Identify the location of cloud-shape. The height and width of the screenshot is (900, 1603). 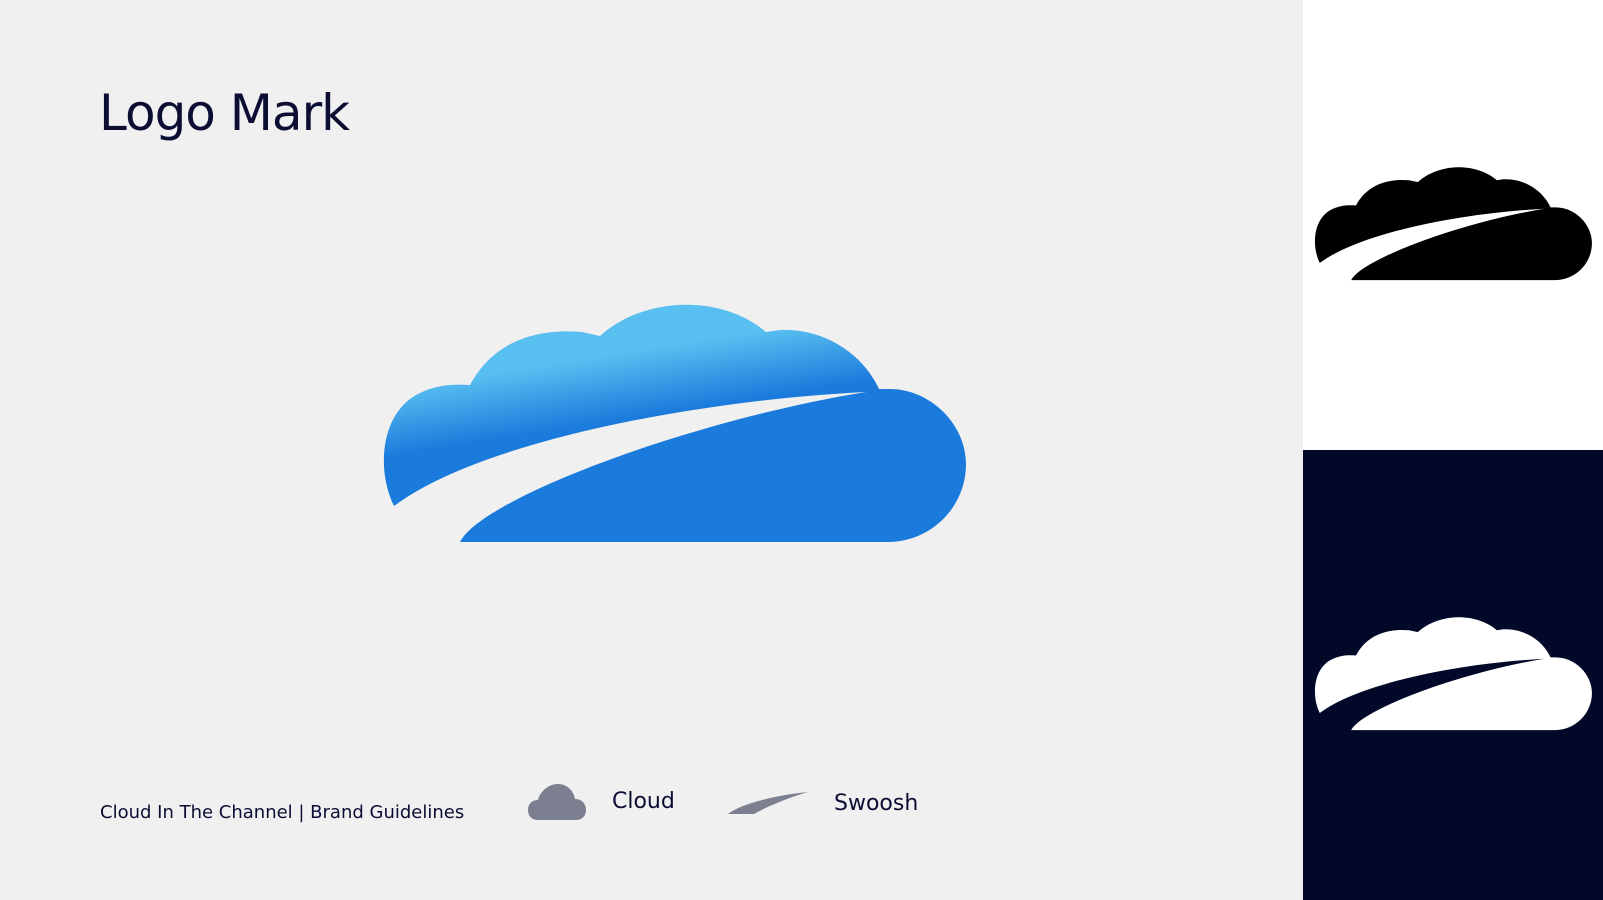
(674, 423).